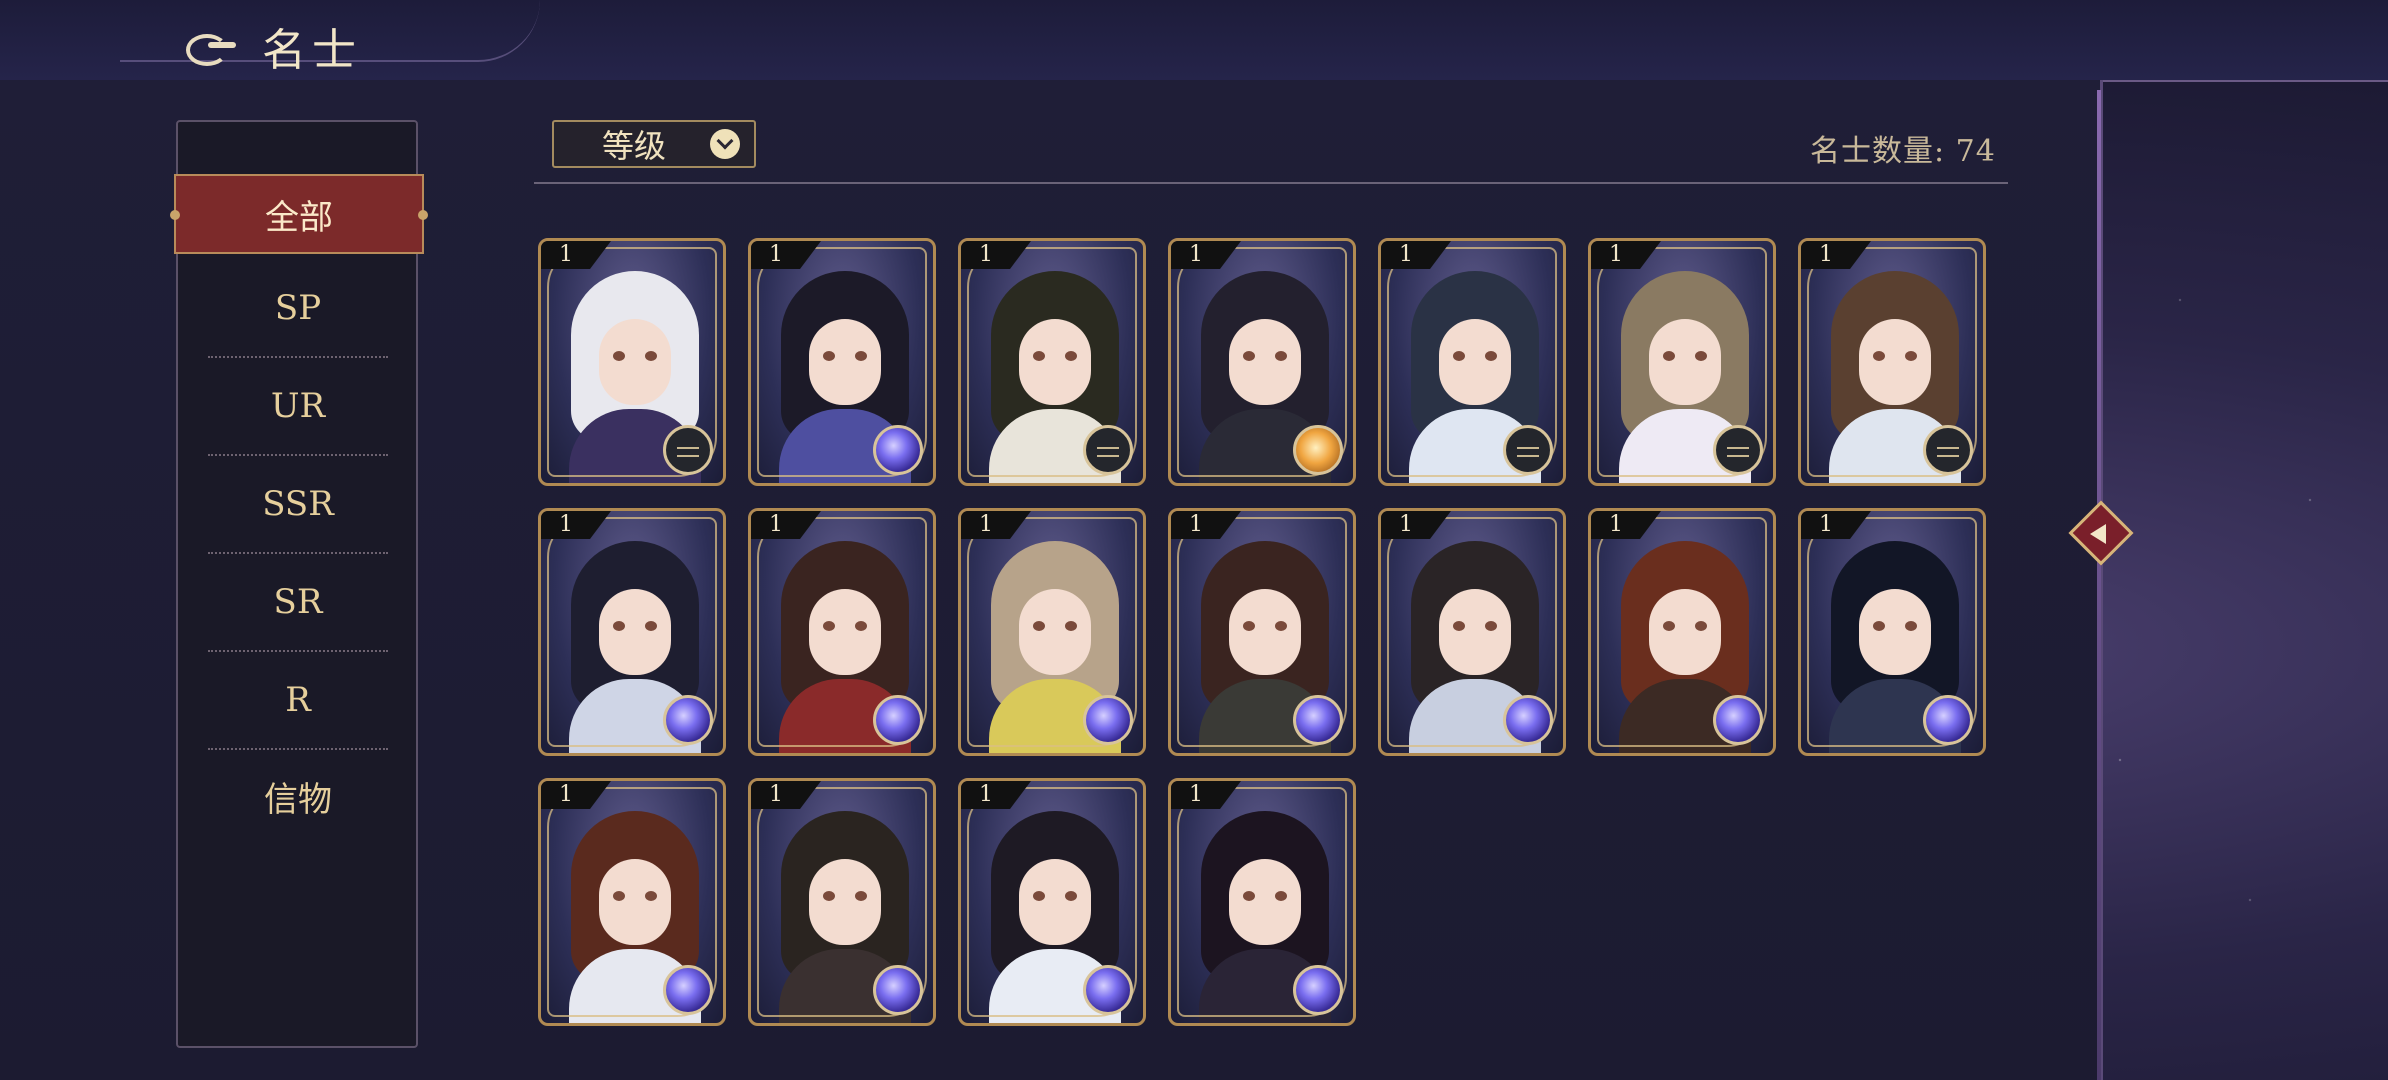 The height and width of the screenshot is (1080, 2388). What do you see at coordinates (423, 215) in the screenshot?
I see `tab-dot-right` at bounding box center [423, 215].